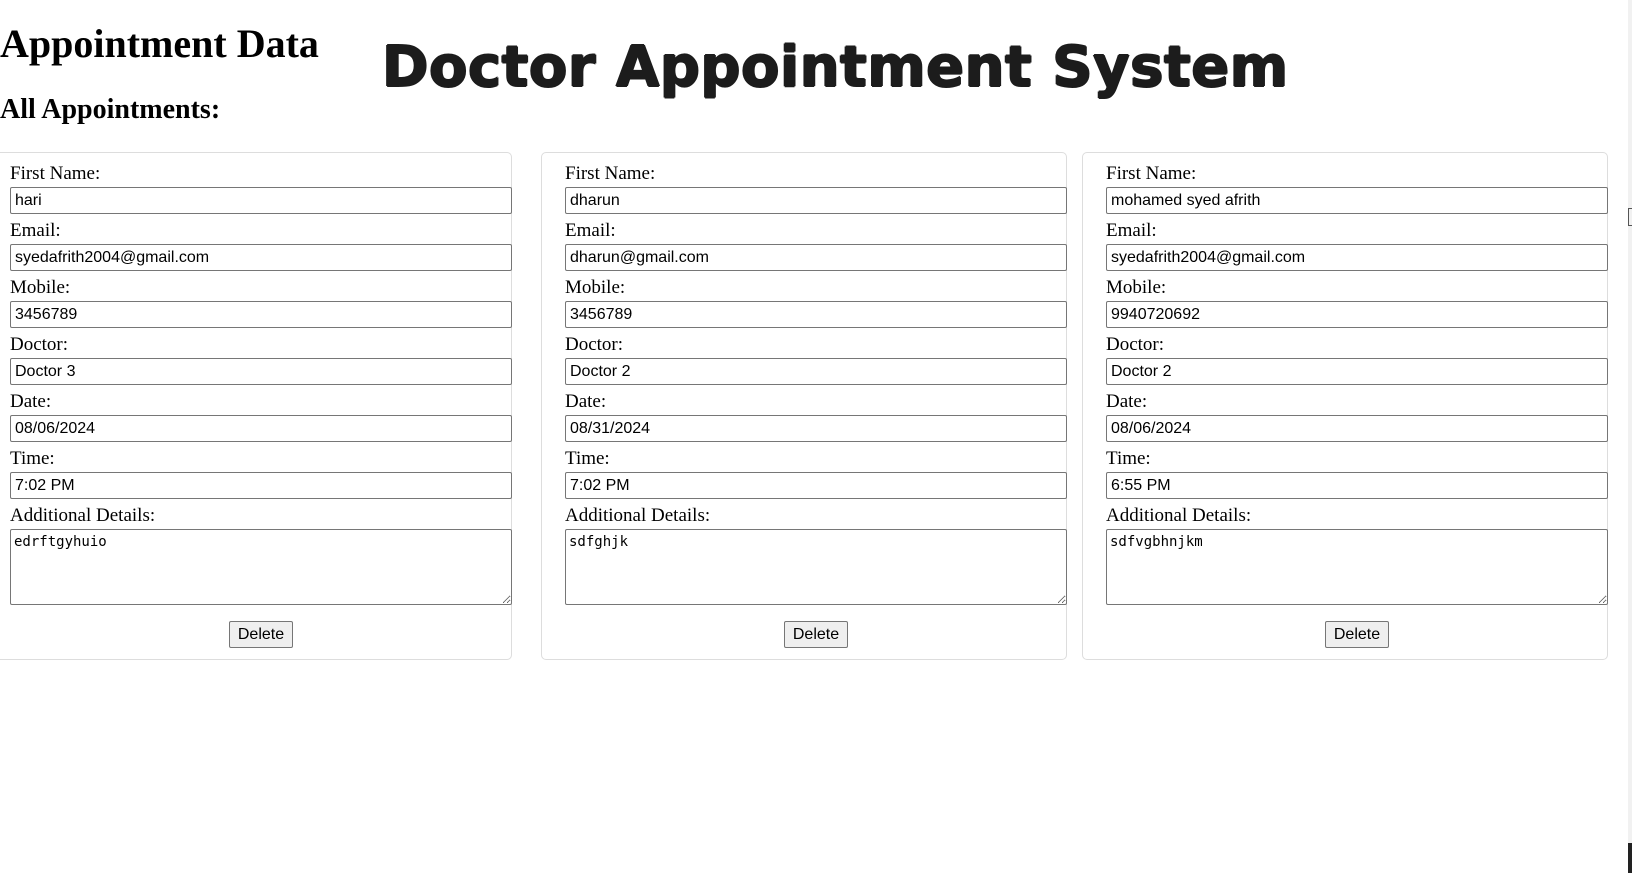  I want to click on section-heading: All Appointments:, so click(110, 109).